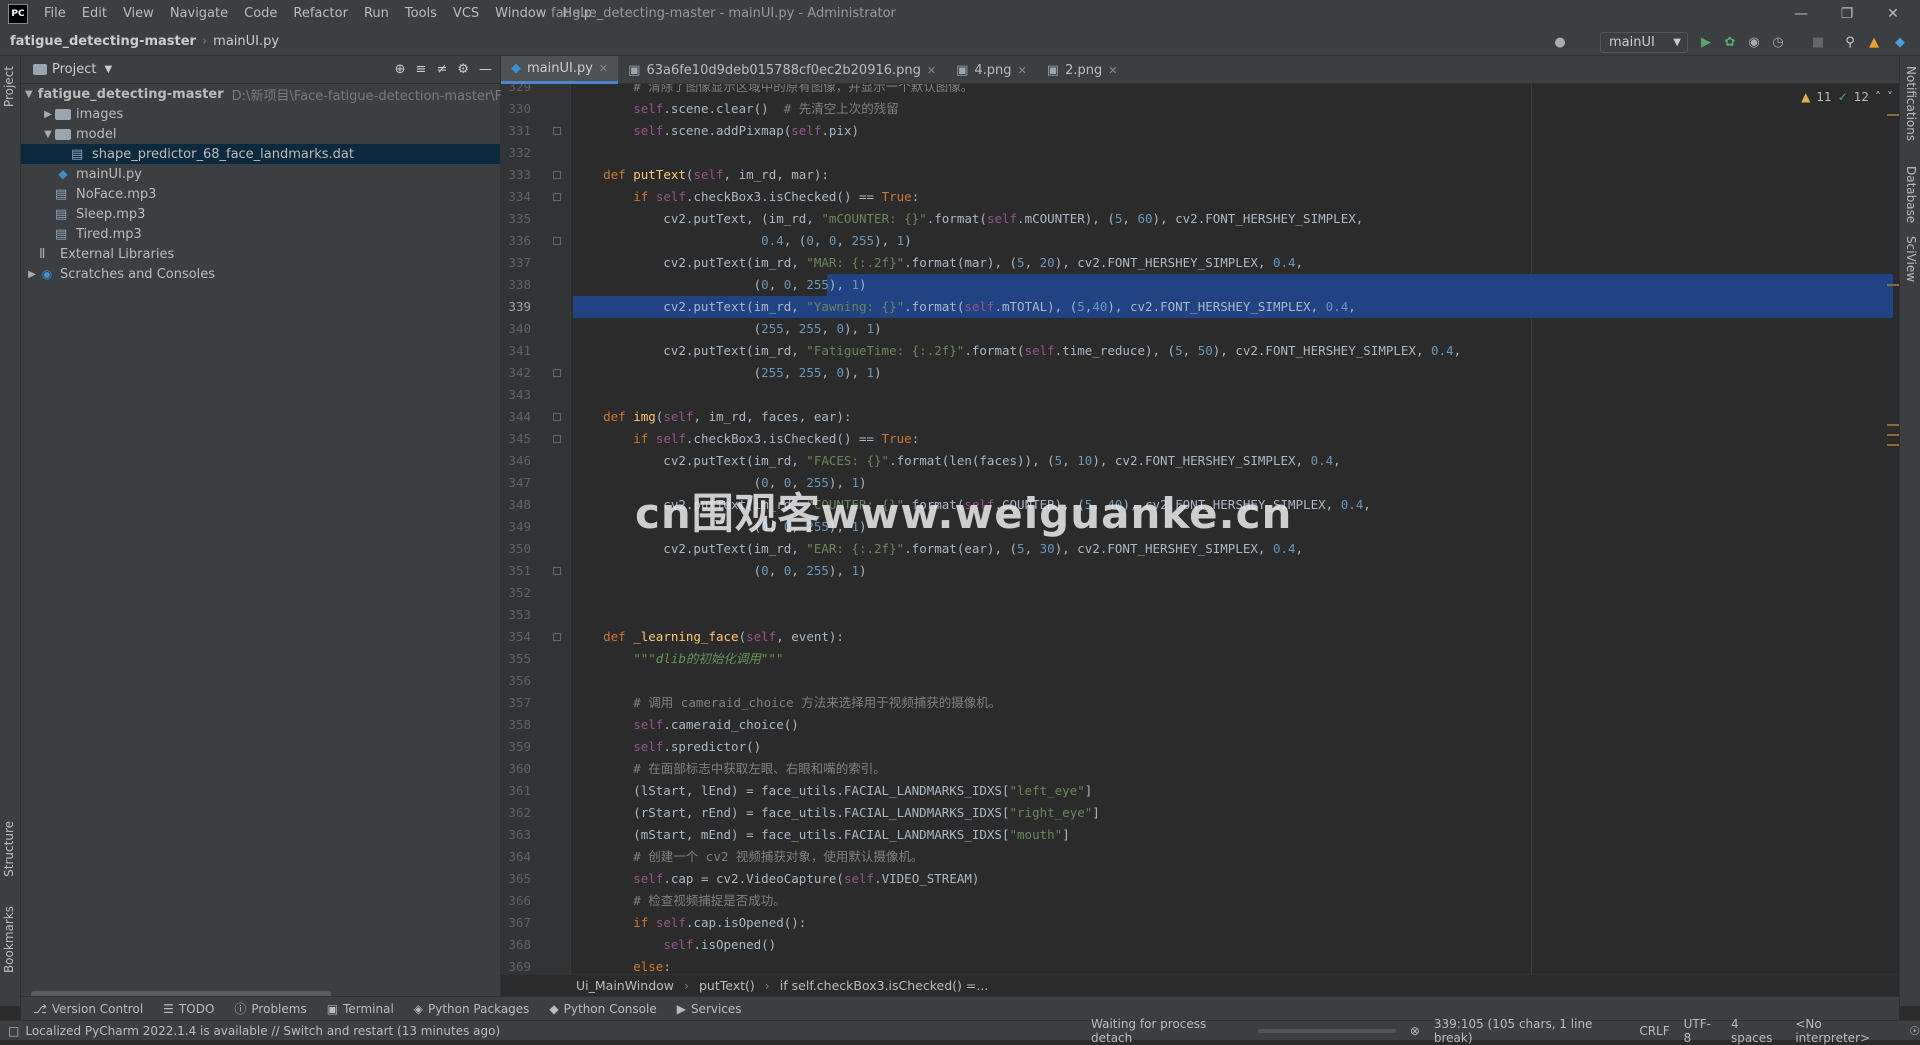 This screenshot has width=1920, height=1045. Describe the element at coordinates (320, 14) in the screenshot. I see `menu-item: Refactor` at that location.